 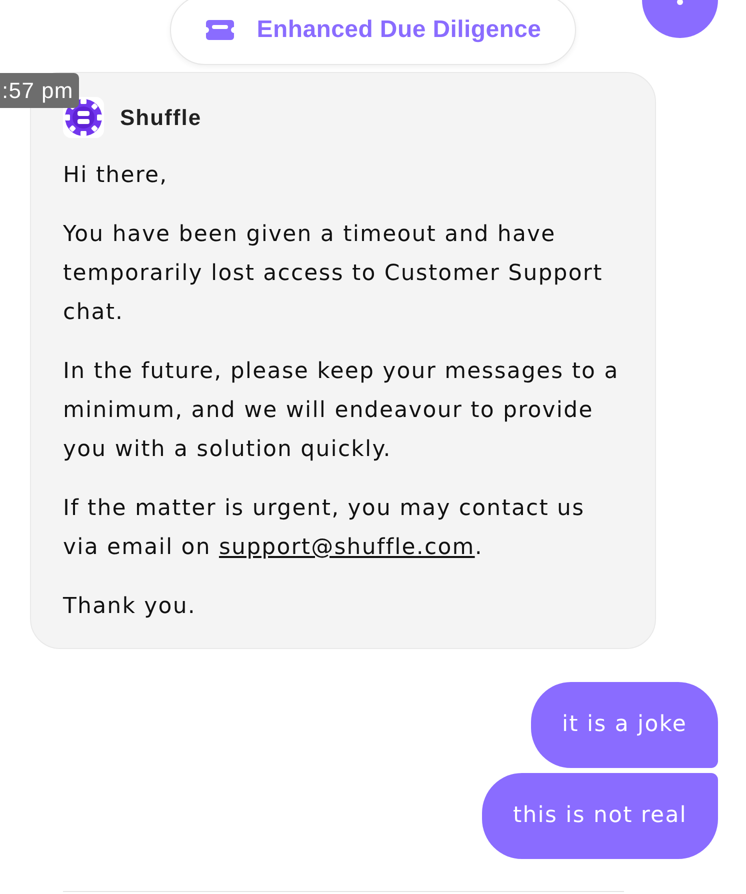 What do you see at coordinates (130, 607) in the screenshot?
I see `message-paragraph: Thank you.` at bounding box center [130, 607].